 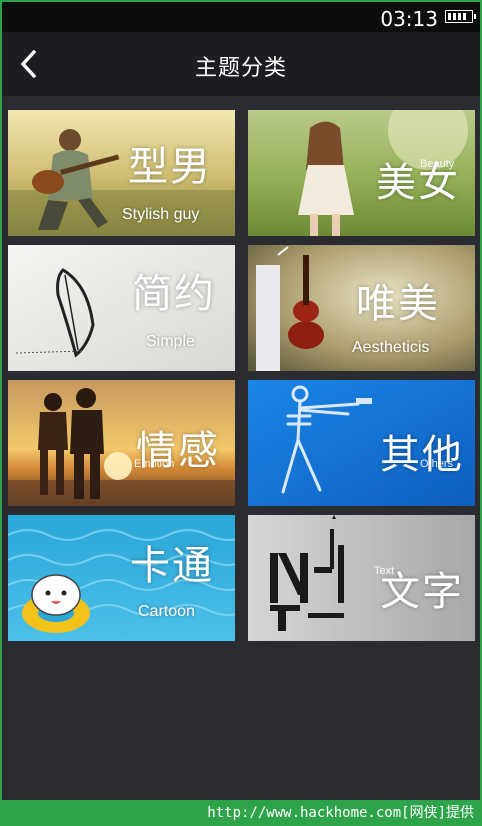 I want to click on status-bar: 03:13, so click(x=241, y=17).